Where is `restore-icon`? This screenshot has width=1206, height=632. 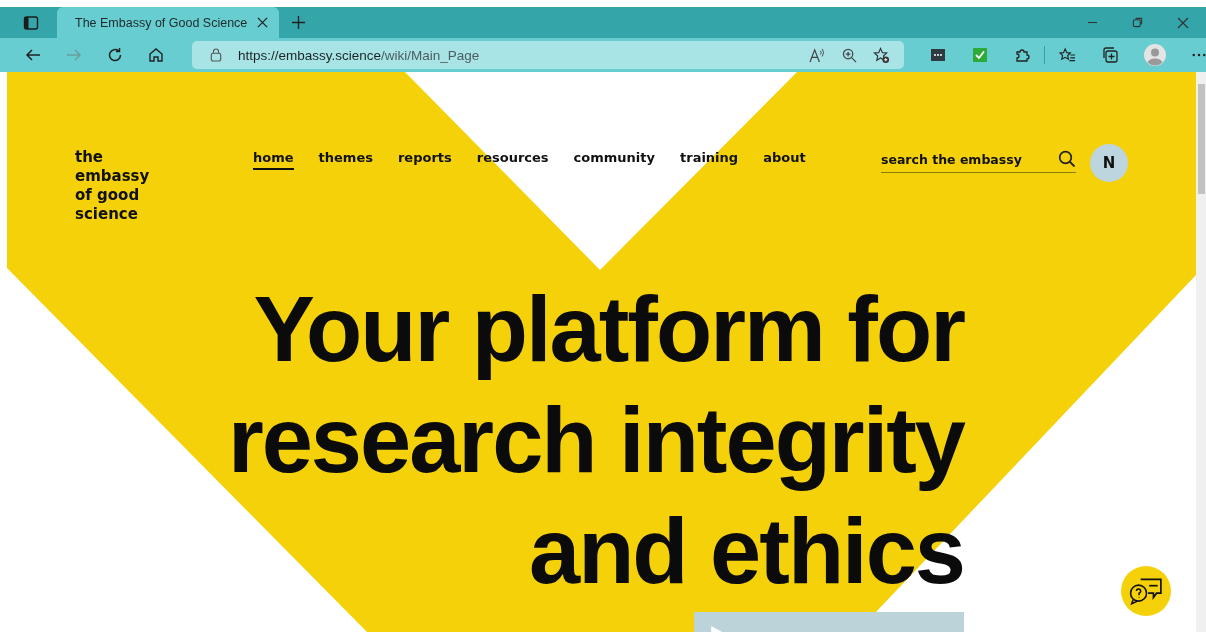
restore-icon is located at coordinates (1137, 22).